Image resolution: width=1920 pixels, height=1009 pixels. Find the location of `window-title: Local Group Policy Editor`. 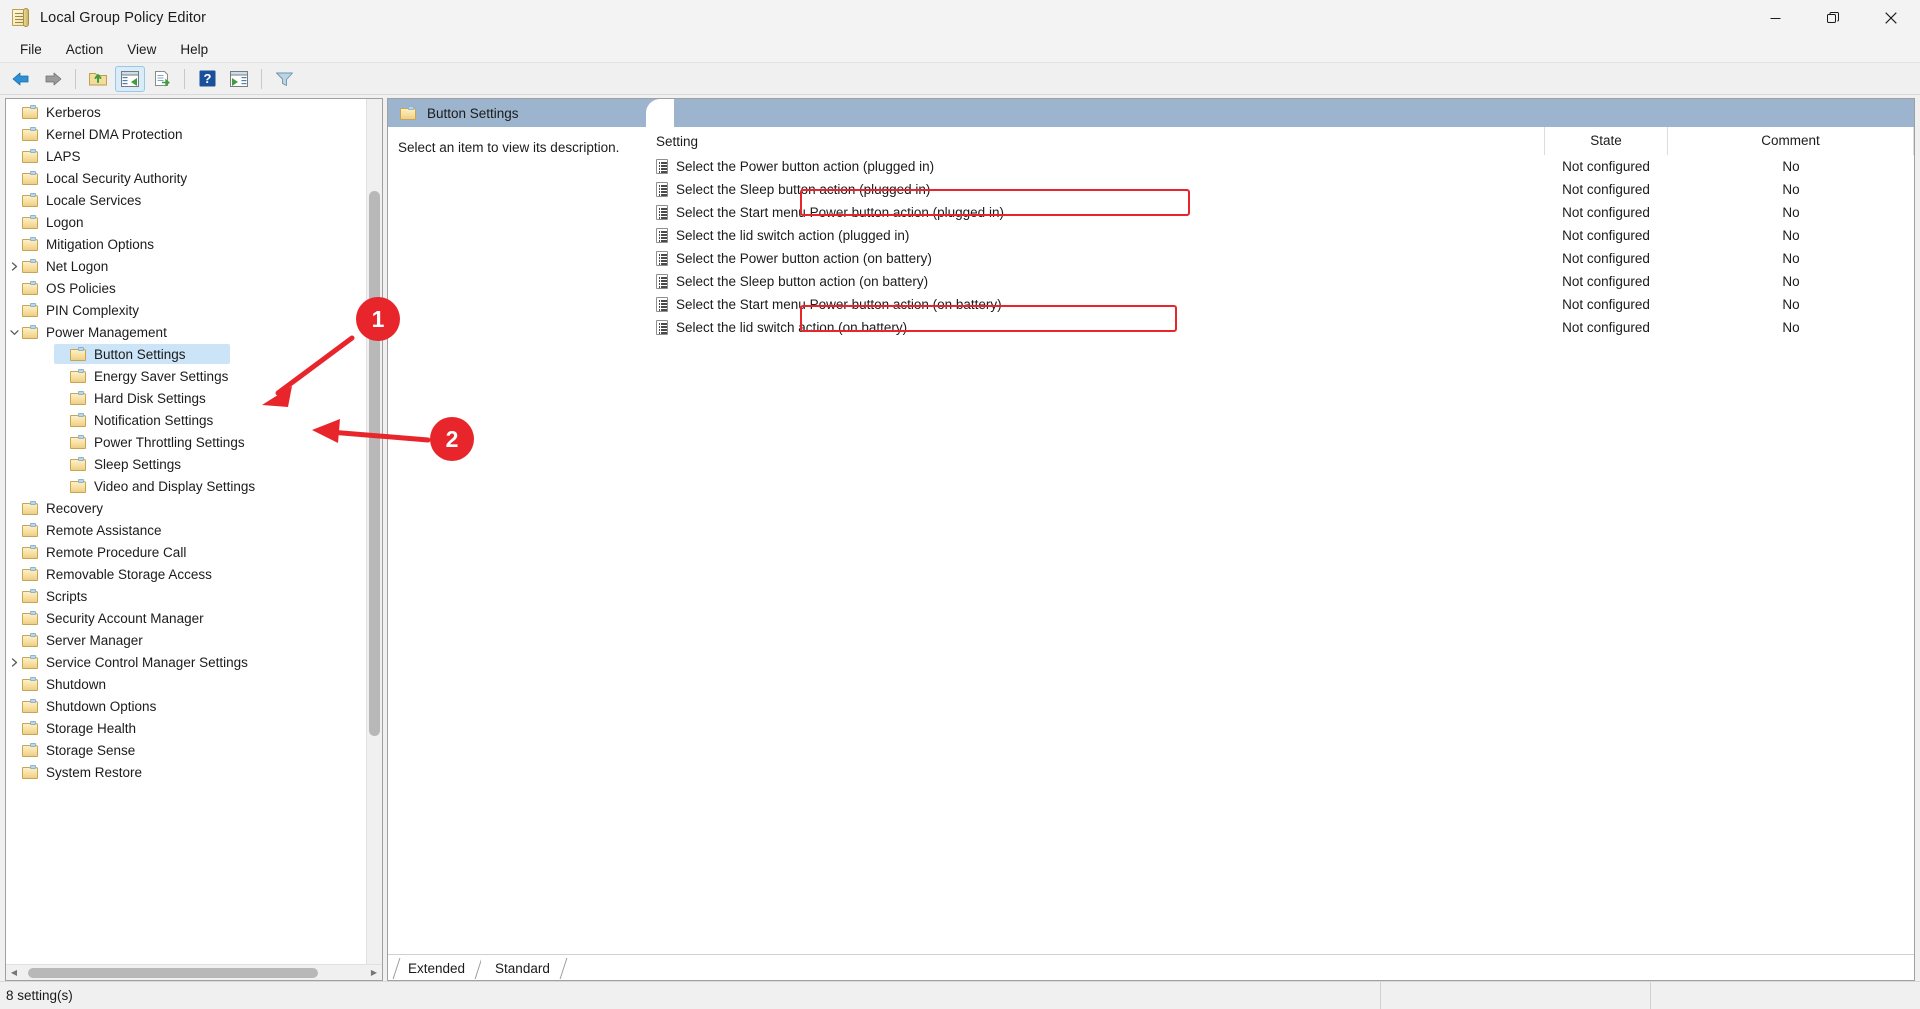

window-title: Local Group Policy Editor is located at coordinates (123, 17).